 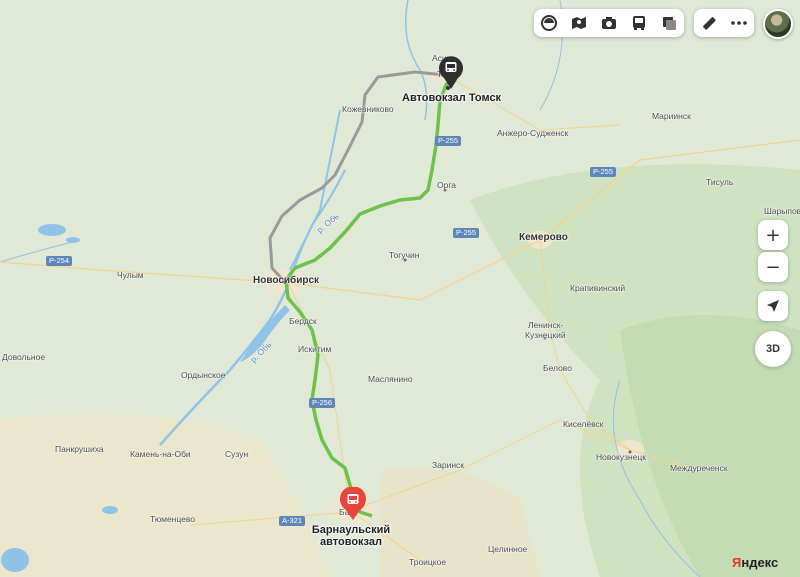 I want to click on place-troitskoe: Троицкое, so click(x=428, y=562).